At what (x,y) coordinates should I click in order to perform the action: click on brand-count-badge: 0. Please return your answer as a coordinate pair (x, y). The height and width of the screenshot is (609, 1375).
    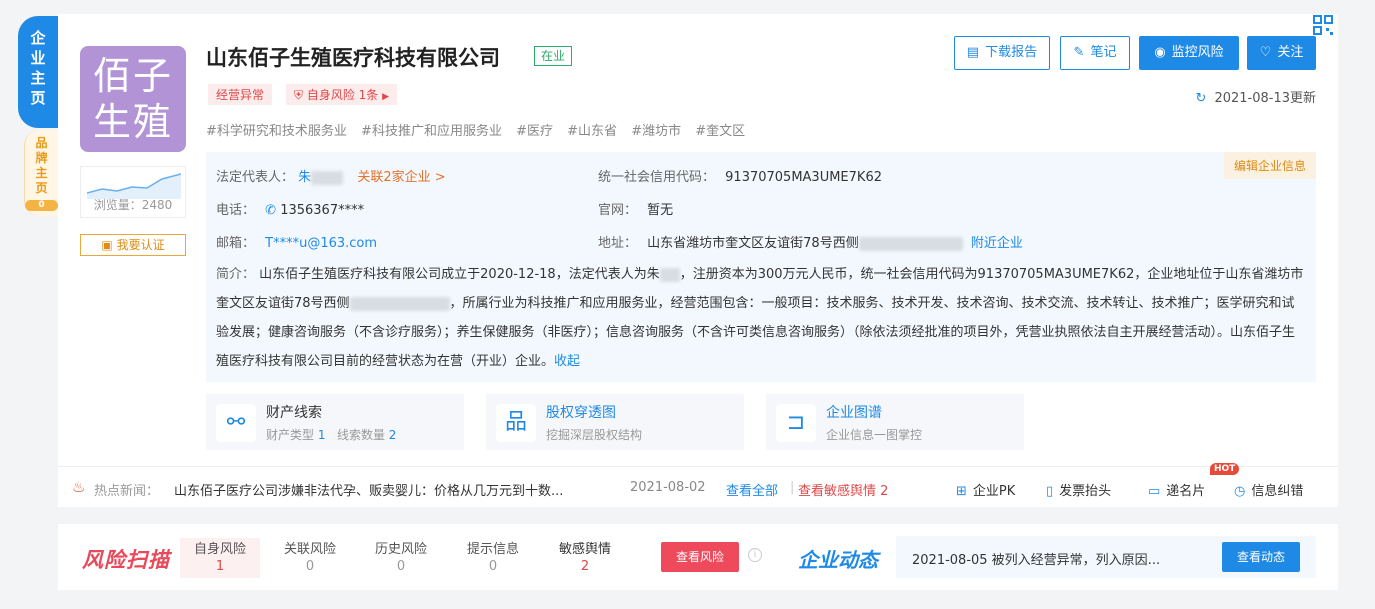
    Looking at the image, I should click on (41, 205).